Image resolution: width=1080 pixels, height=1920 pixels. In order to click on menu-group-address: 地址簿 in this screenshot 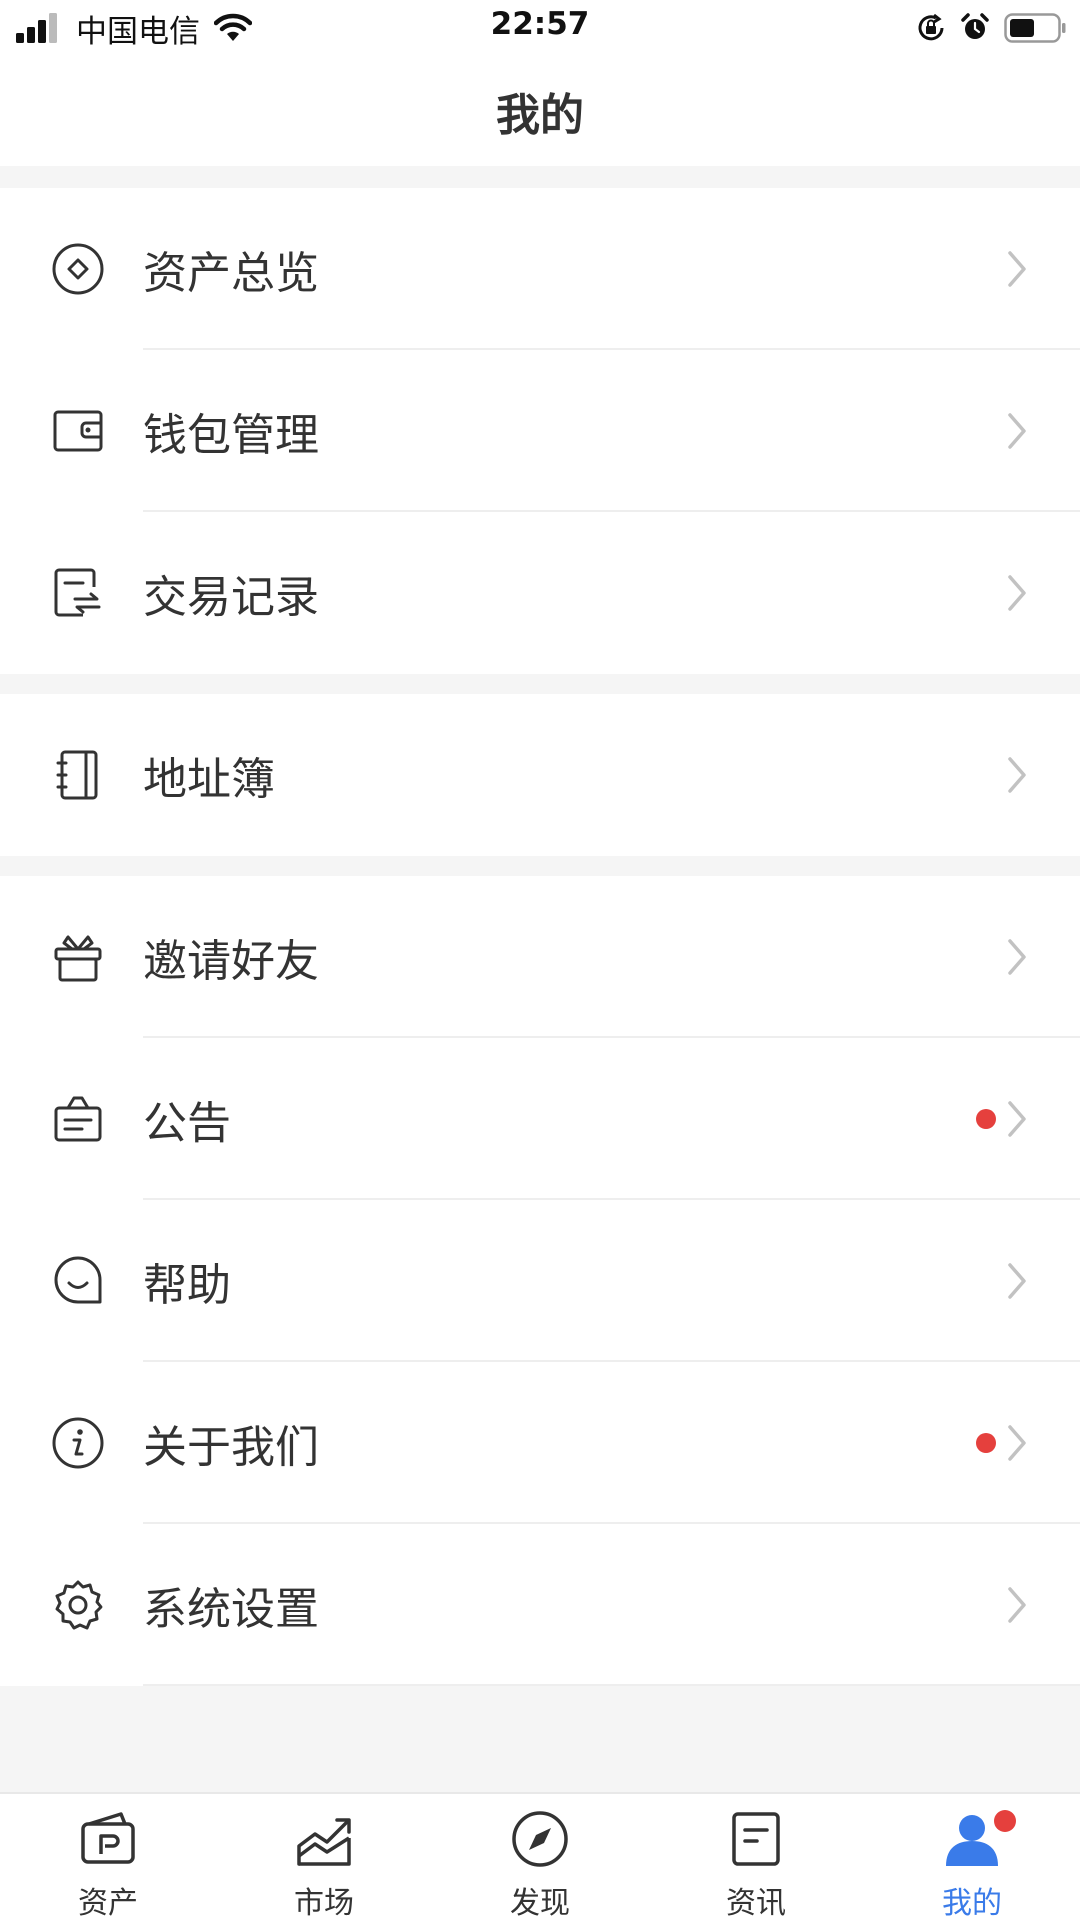, I will do `click(540, 775)`.